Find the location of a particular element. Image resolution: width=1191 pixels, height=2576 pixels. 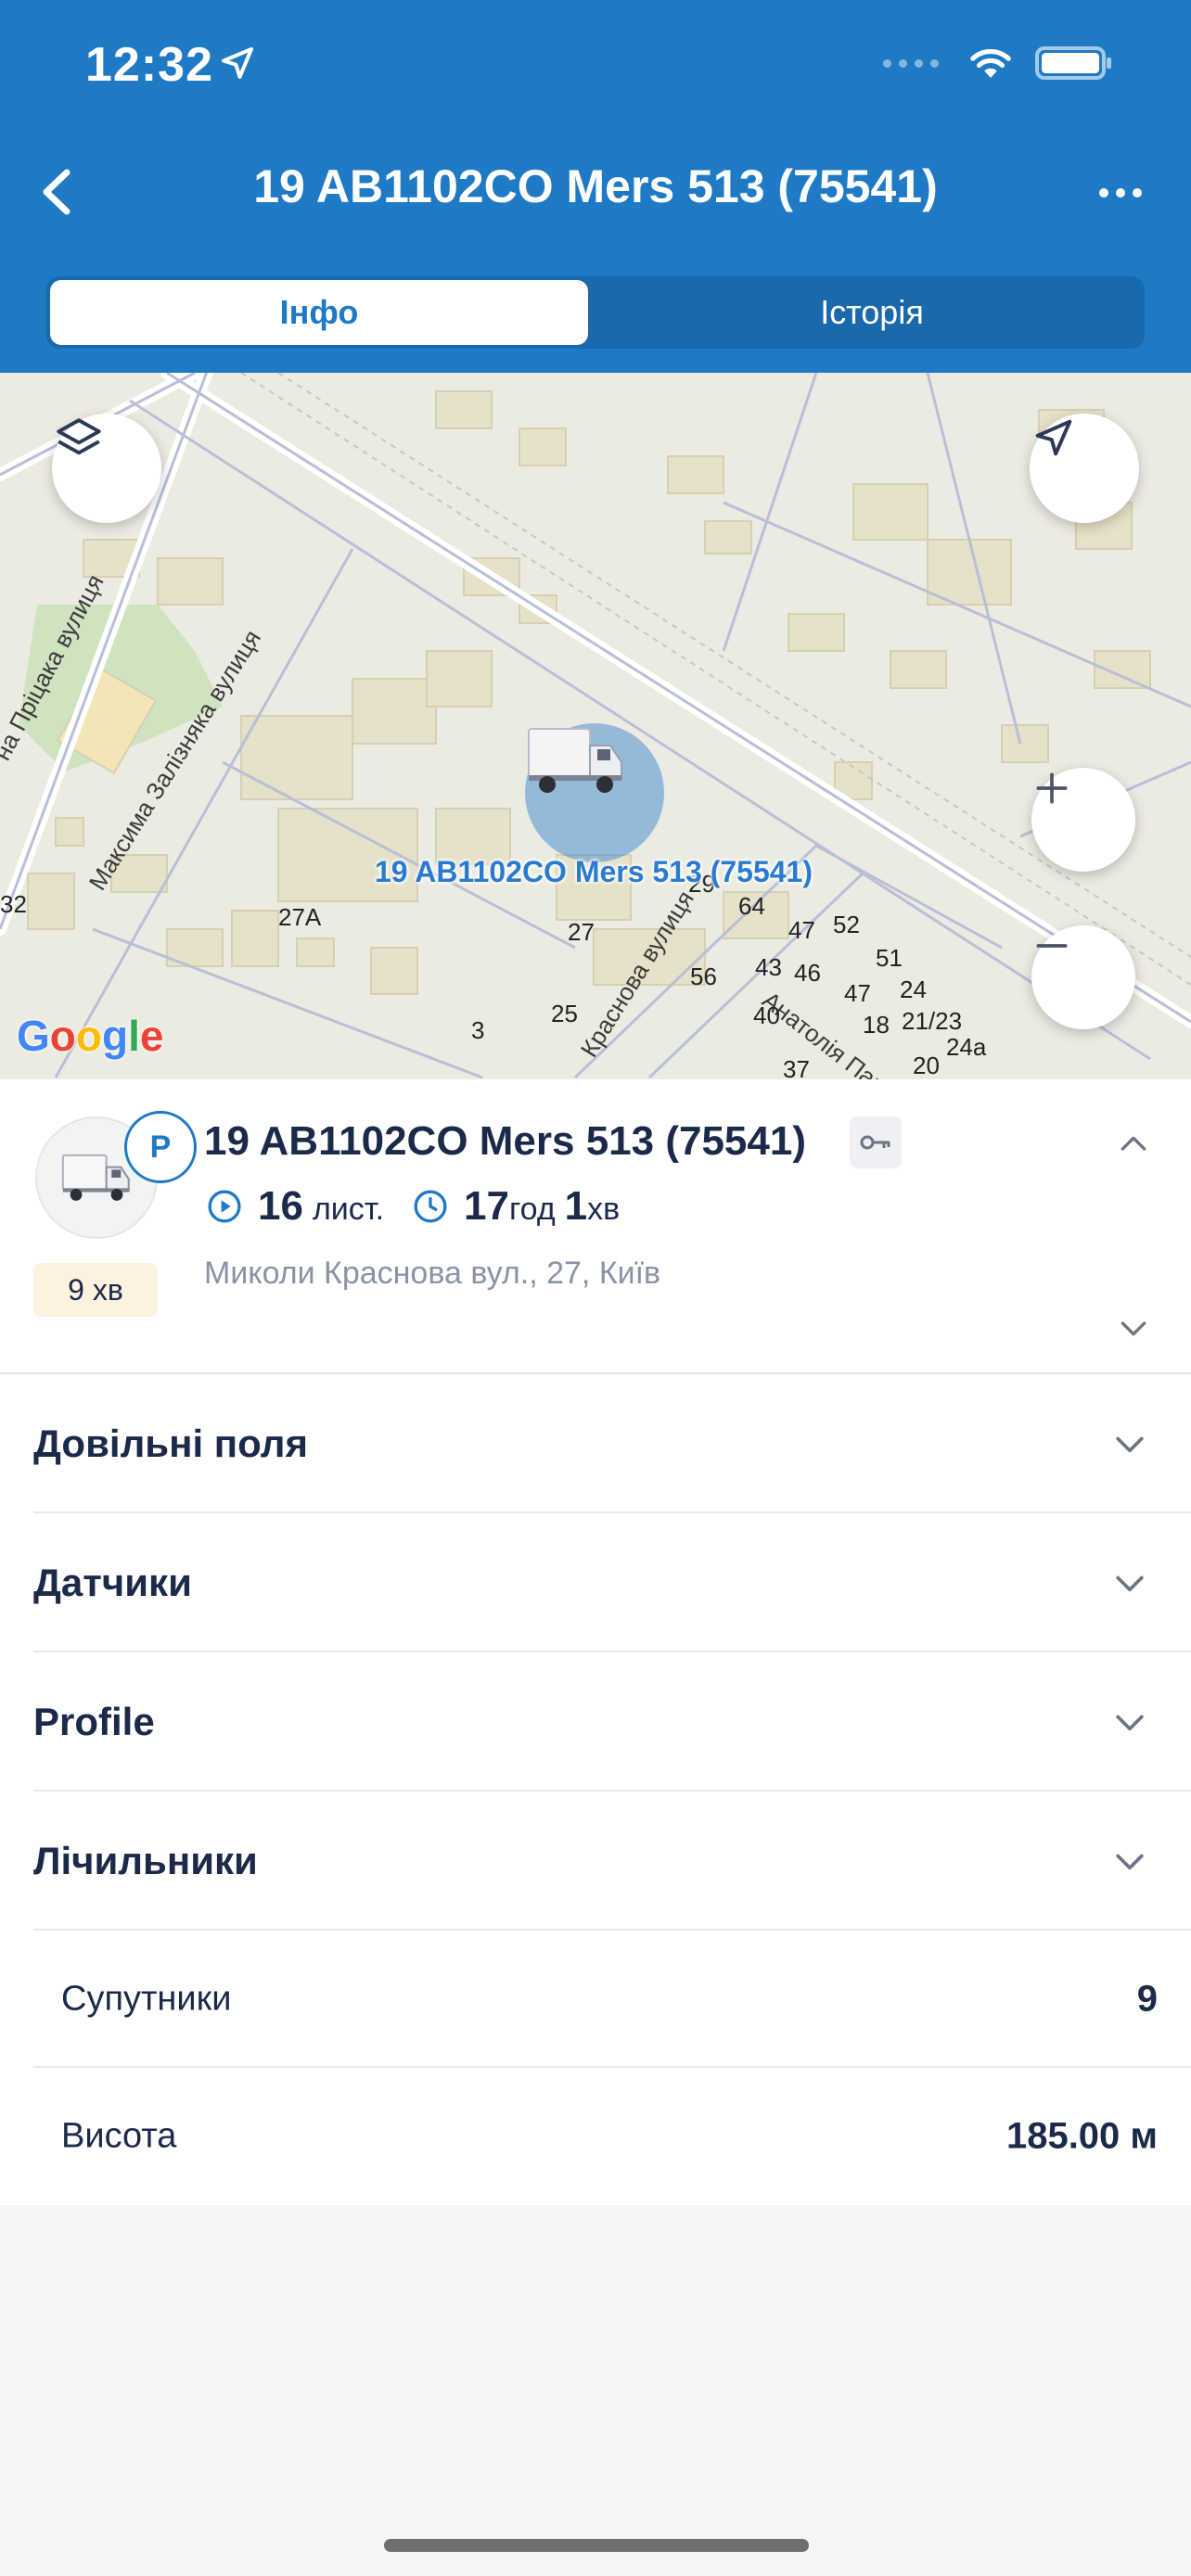

counter-value: 185.00 м is located at coordinates (1081, 2136).